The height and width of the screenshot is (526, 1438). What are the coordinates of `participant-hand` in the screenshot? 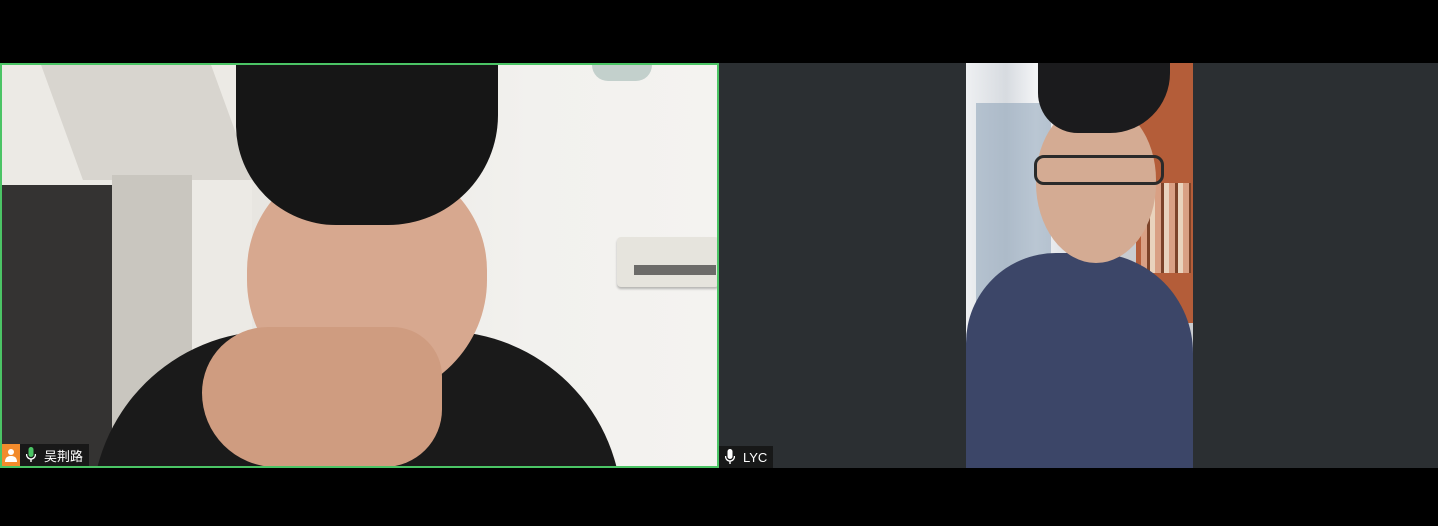 It's located at (322, 396).